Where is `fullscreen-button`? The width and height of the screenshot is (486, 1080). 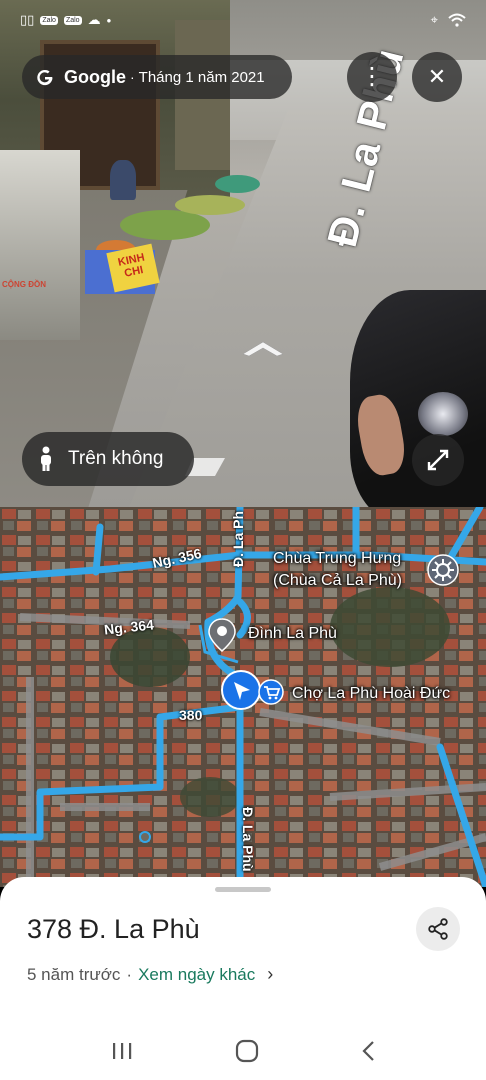 fullscreen-button is located at coordinates (438, 460).